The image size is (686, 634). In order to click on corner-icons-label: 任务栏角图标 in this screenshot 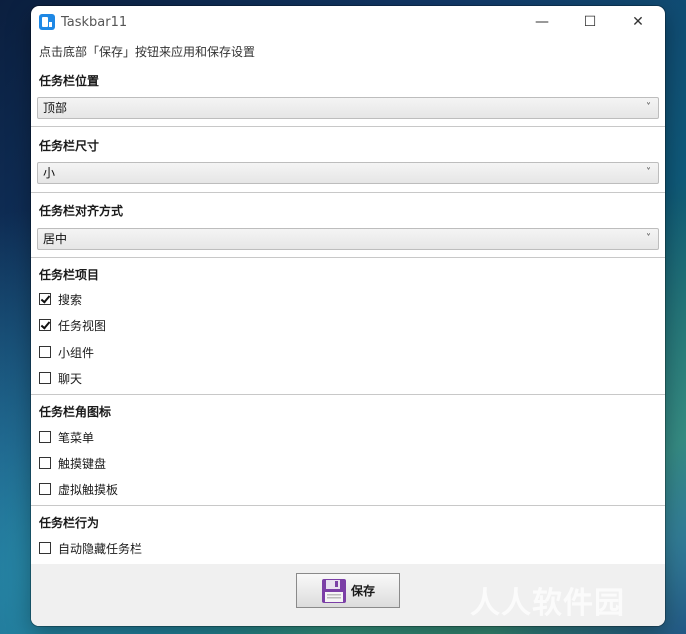, I will do `click(75, 412)`.